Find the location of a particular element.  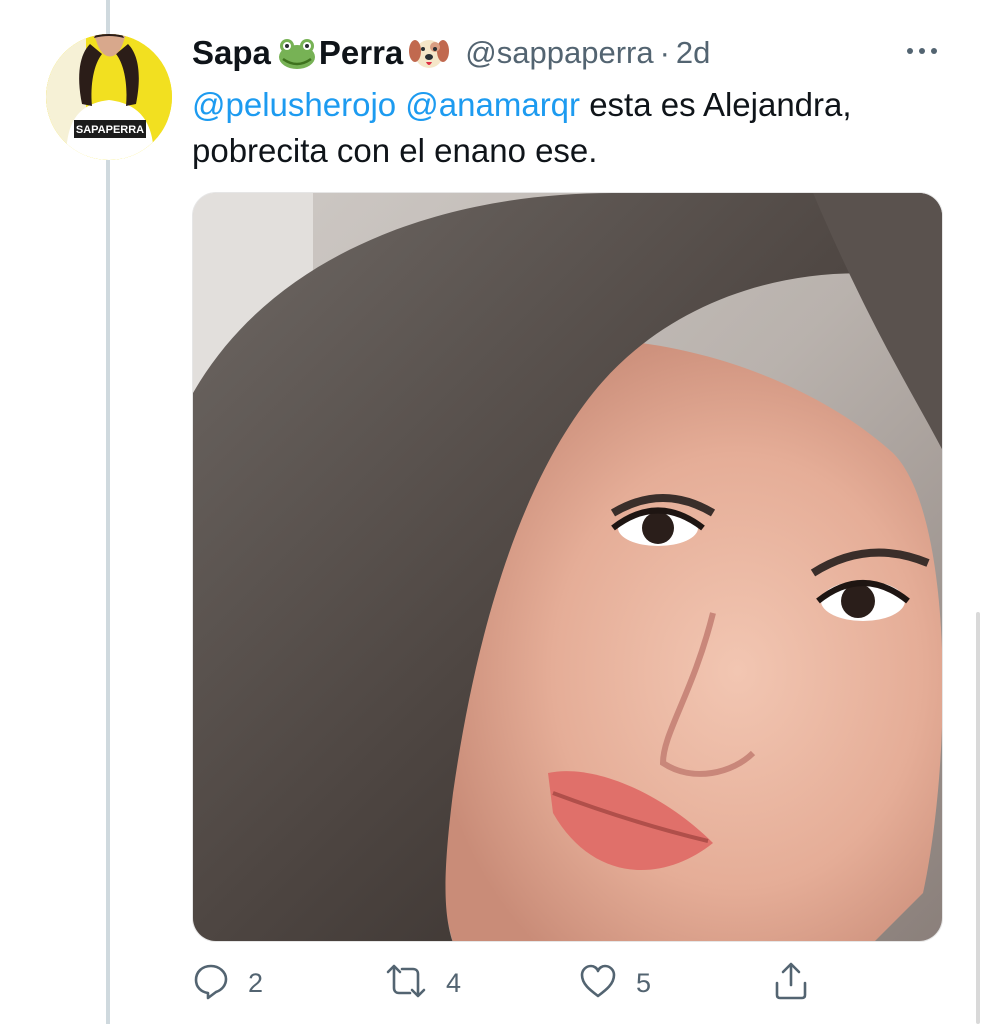

share-button is located at coordinates (791, 983).